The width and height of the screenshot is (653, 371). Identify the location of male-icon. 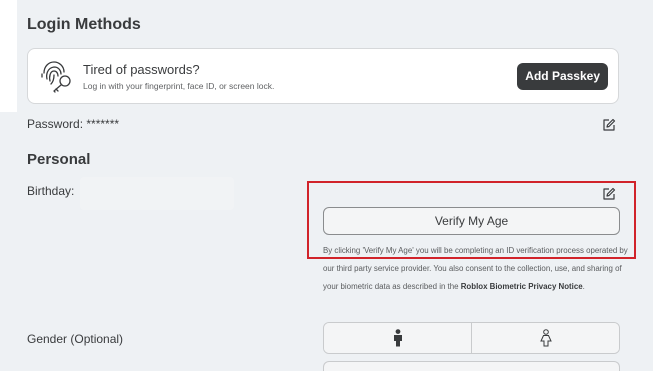
(397, 338).